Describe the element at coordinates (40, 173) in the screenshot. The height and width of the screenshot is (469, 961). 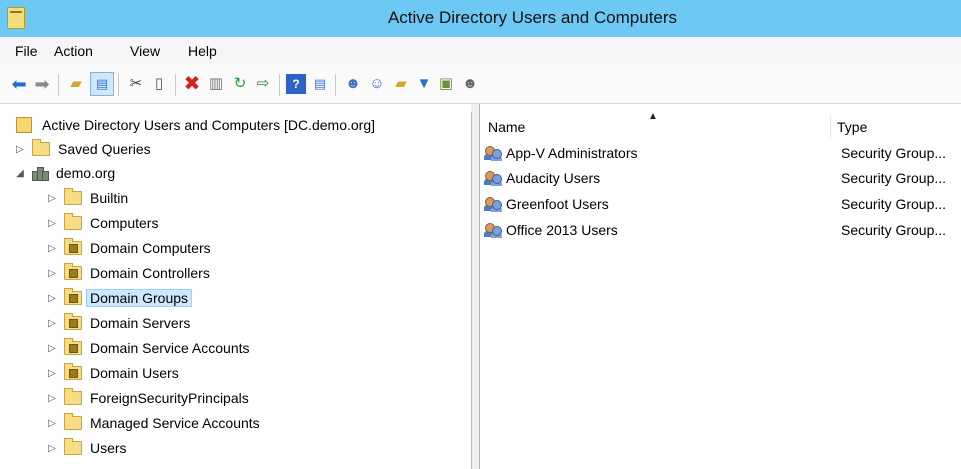
I see `domain-icon` at that location.